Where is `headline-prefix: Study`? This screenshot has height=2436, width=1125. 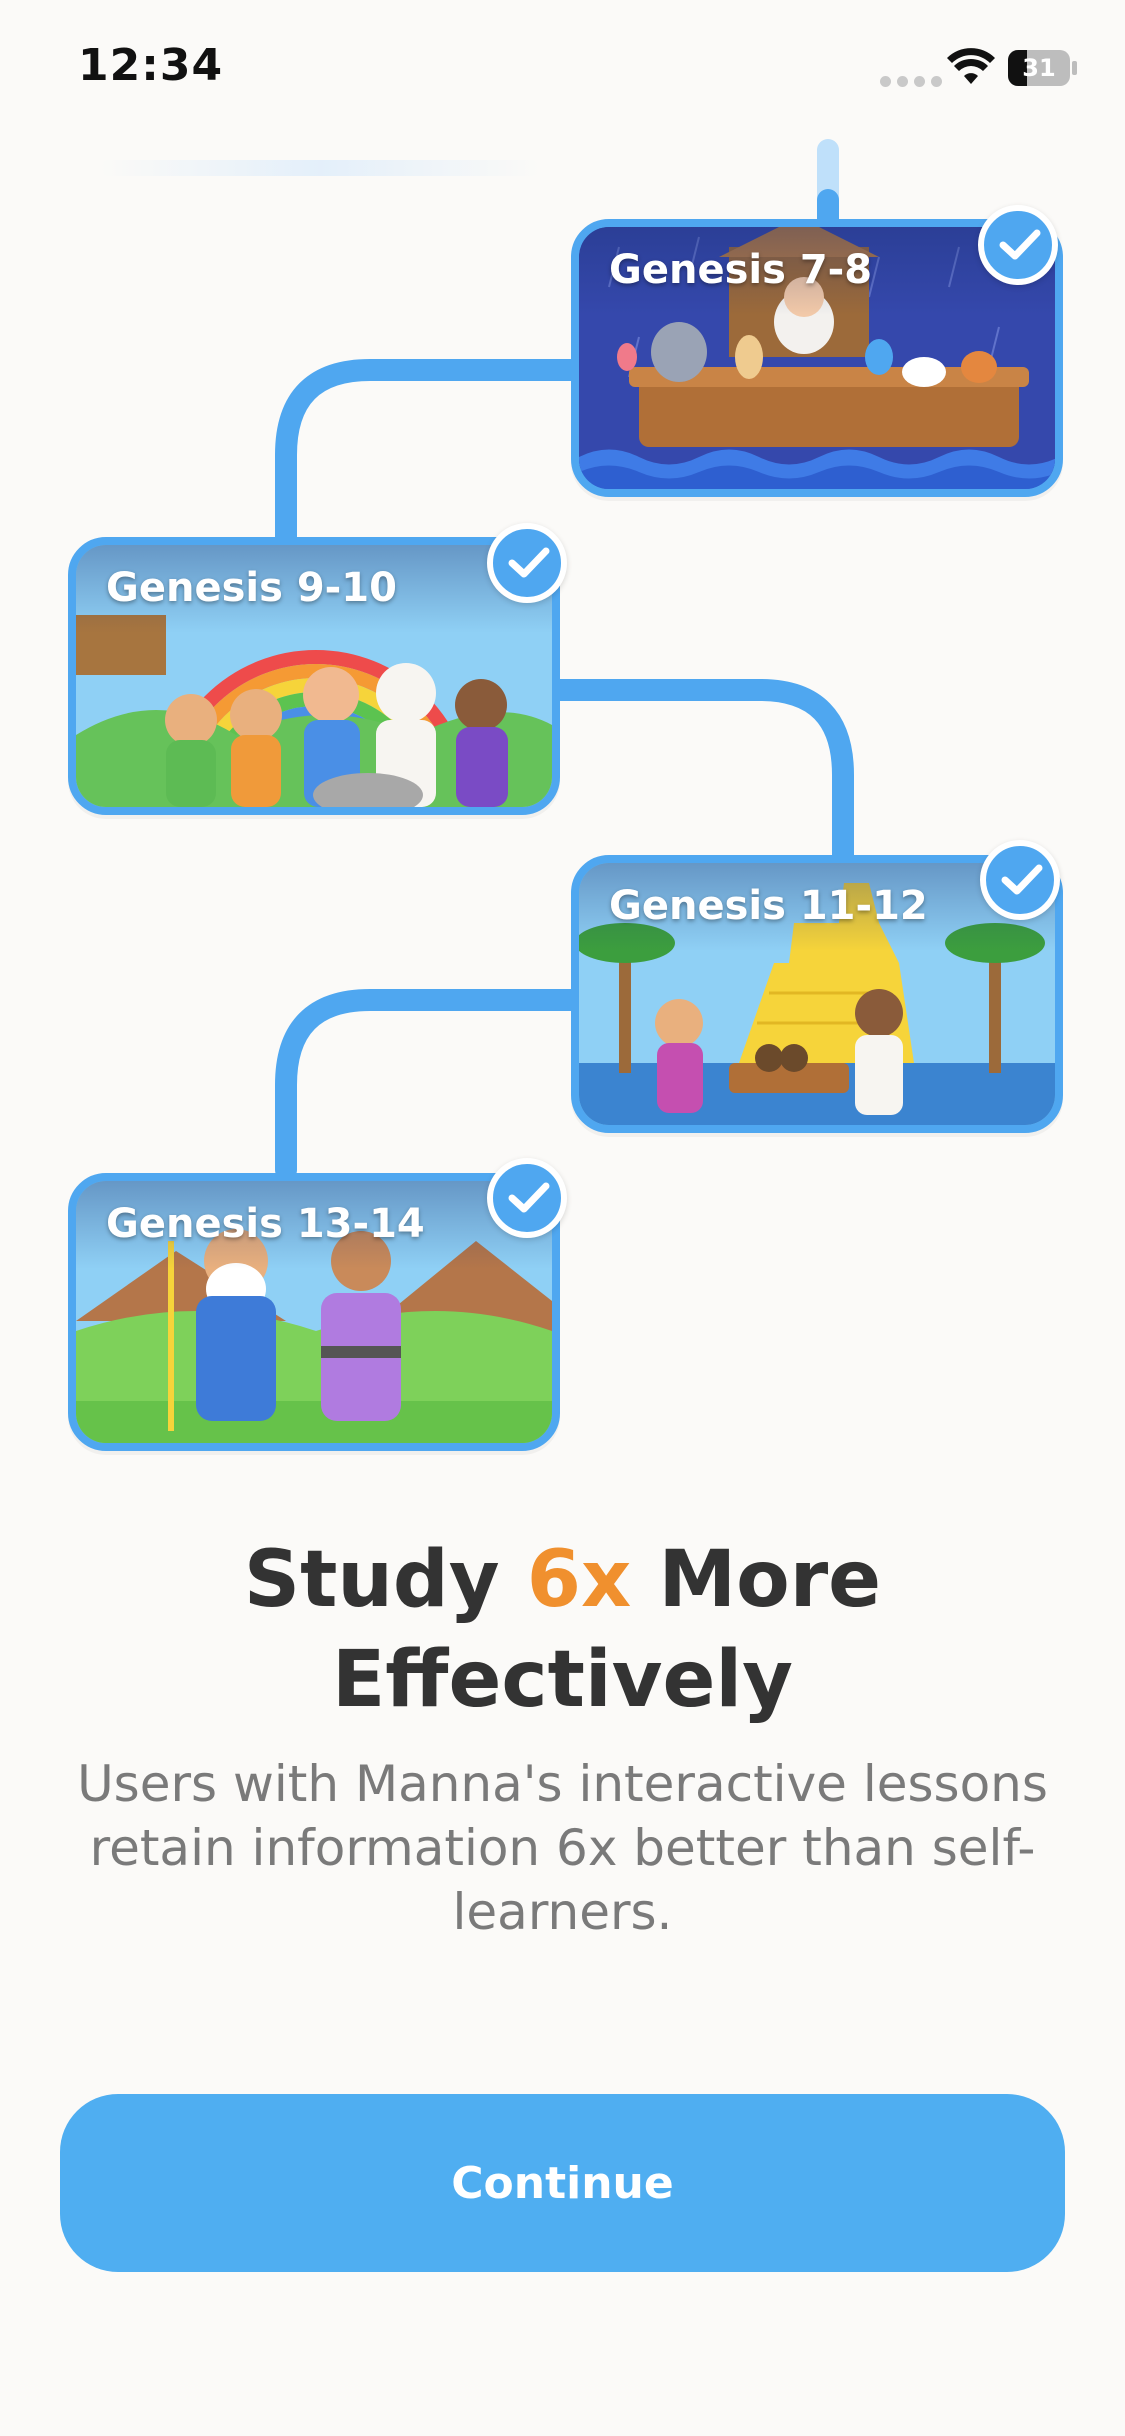
headline-prefix: Study is located at coordinates (385, 1580).